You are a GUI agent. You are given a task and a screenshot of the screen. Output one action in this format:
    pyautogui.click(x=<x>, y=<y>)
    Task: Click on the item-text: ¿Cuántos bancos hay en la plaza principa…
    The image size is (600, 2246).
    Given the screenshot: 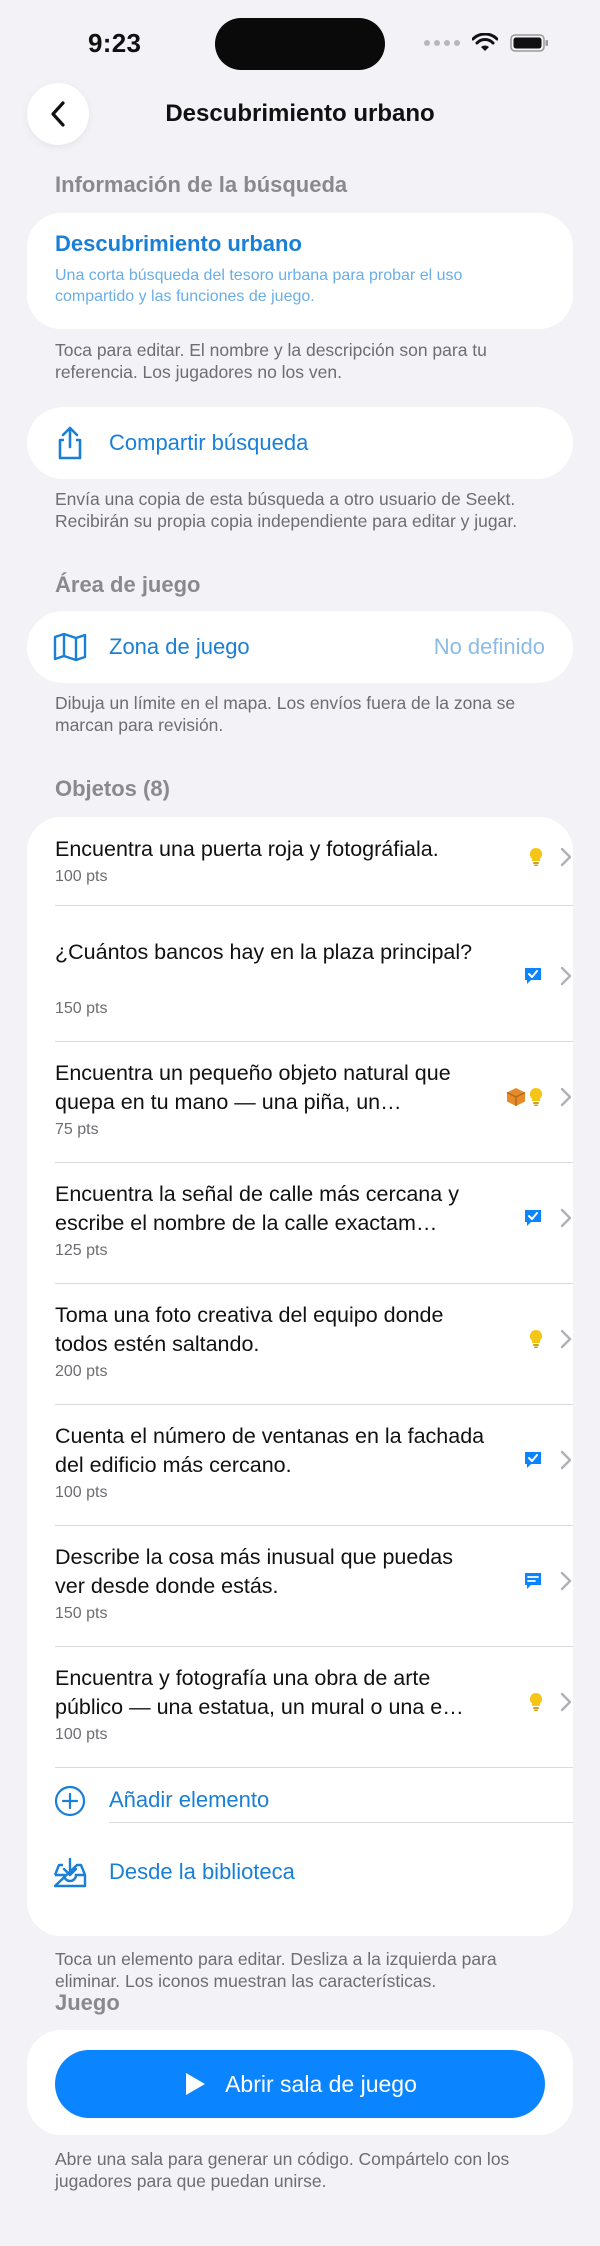 What is the action you would take?
    pyautogui.click(x=264, y=952)
    